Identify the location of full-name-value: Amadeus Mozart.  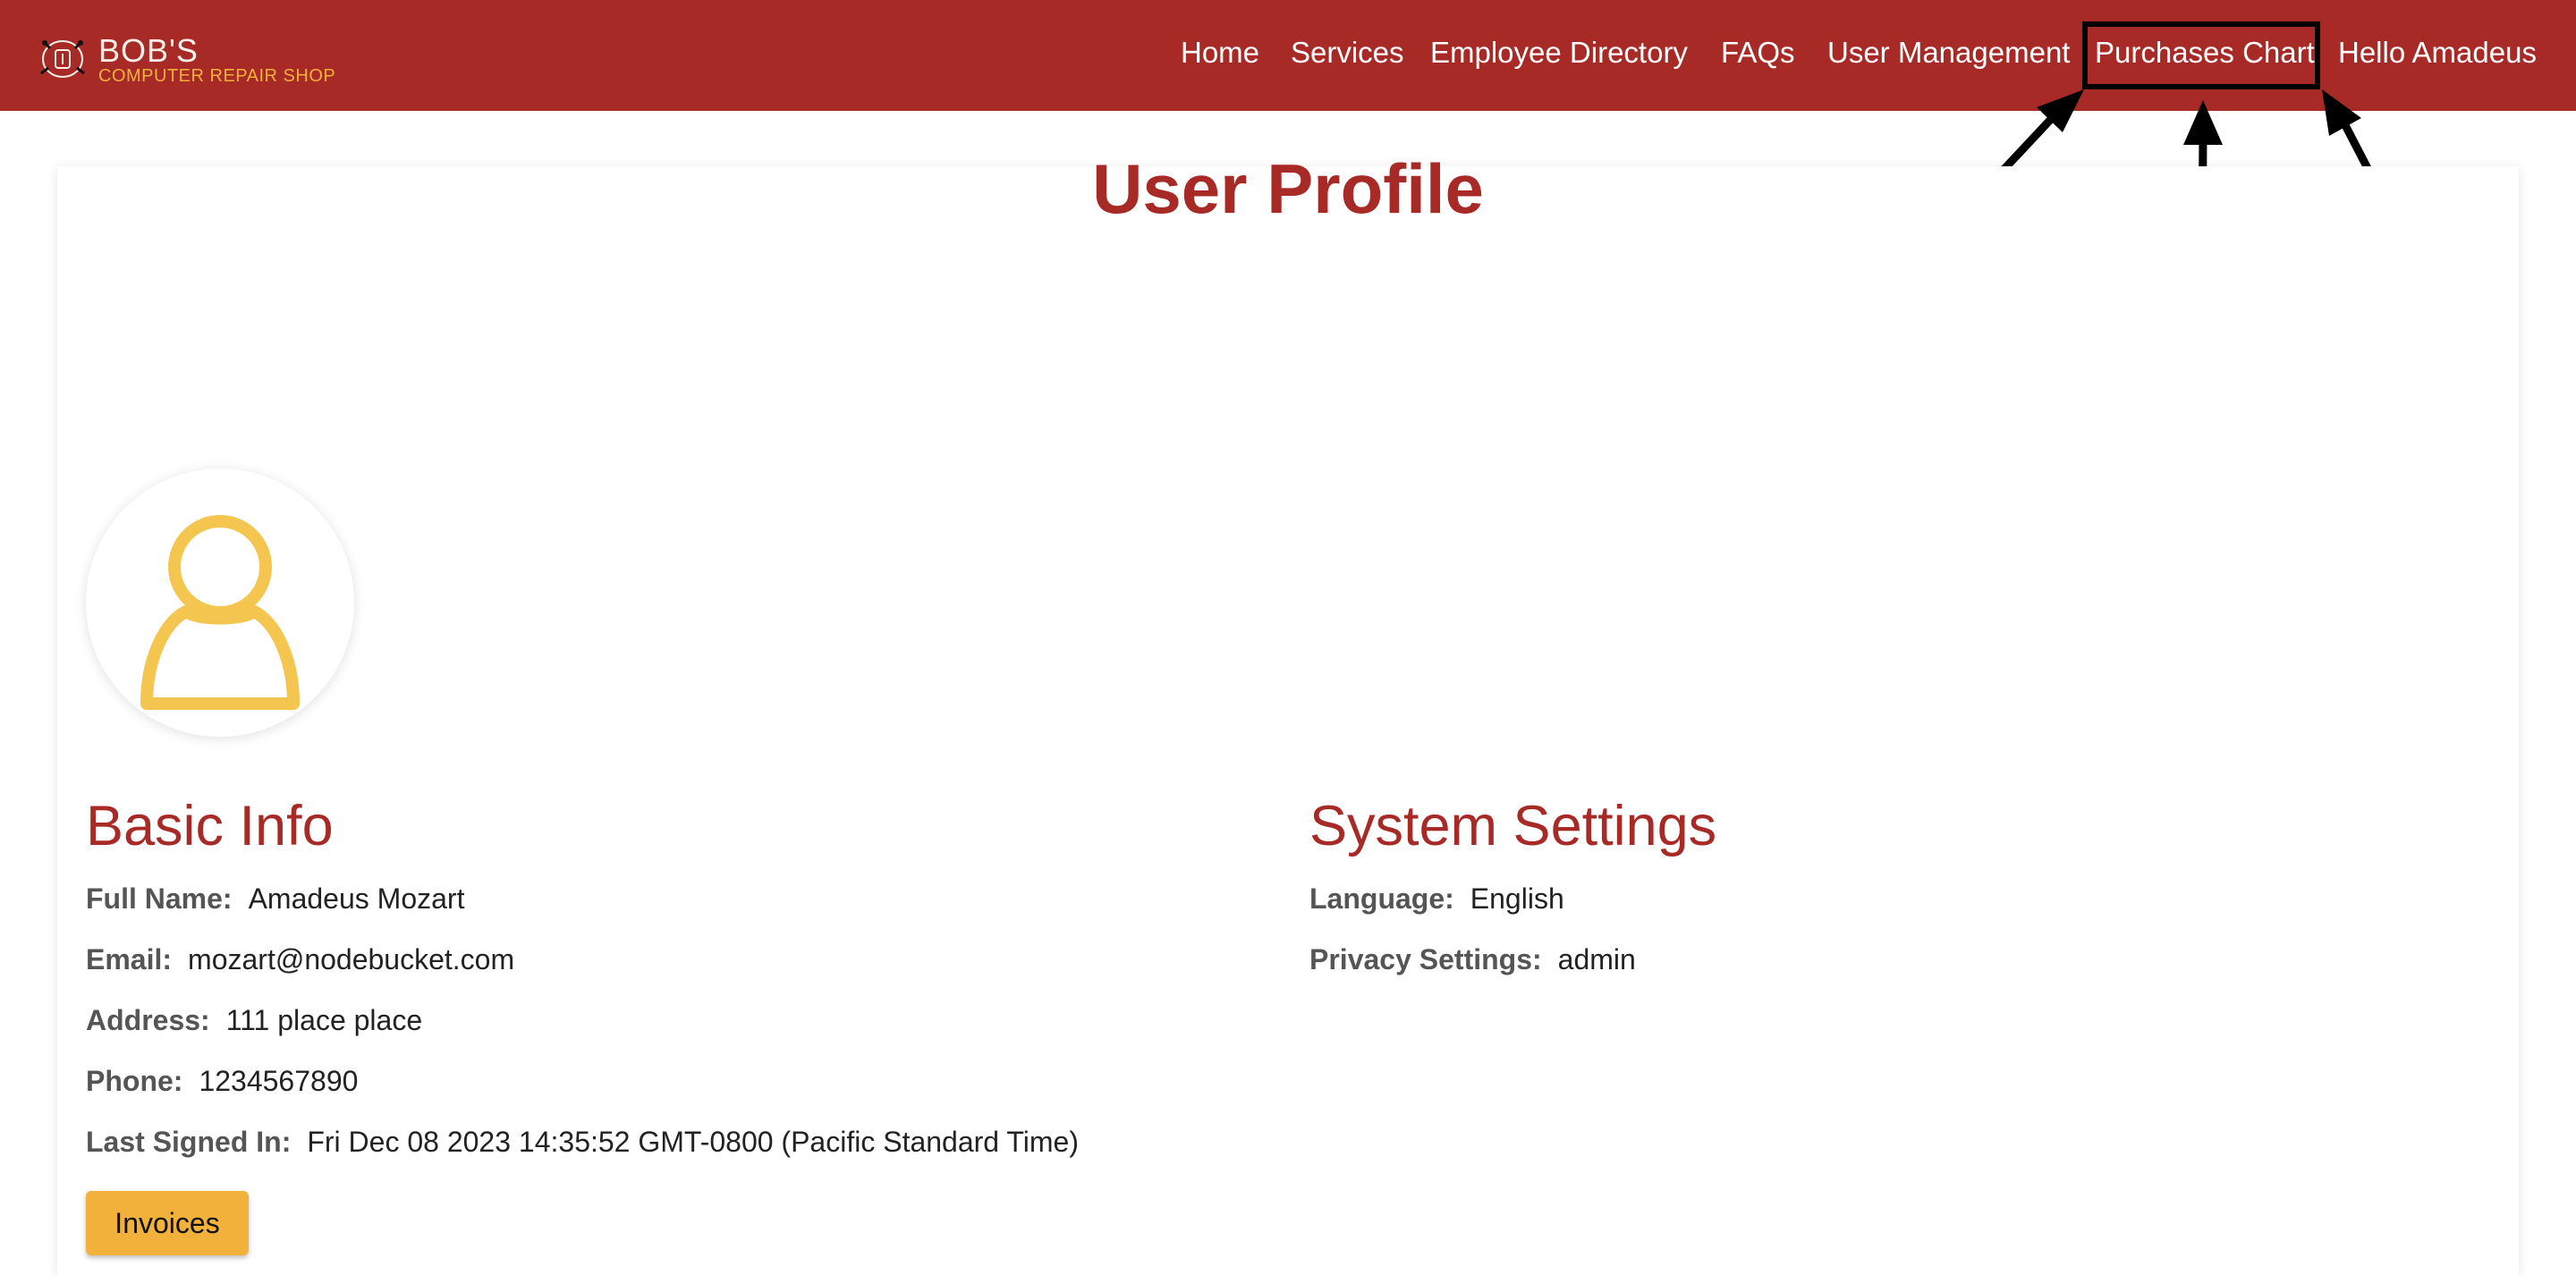
(356, 898).